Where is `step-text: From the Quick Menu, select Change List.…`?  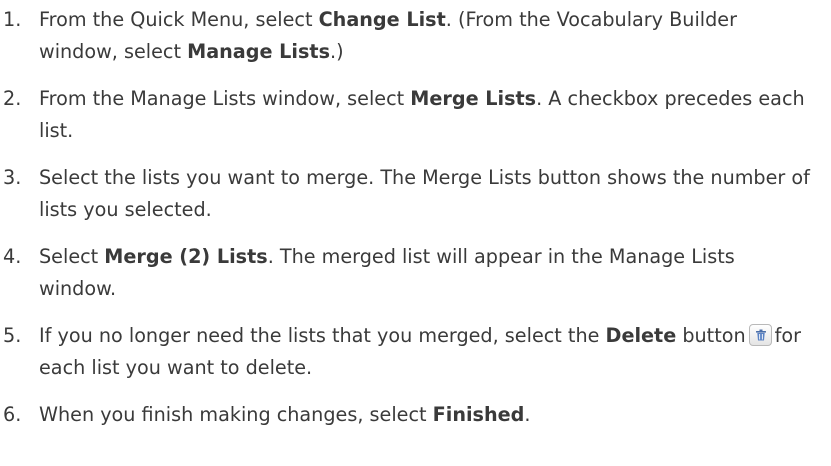
step-text: From the Quick Menu, select Change List.… is located at coordinates (388, 35).